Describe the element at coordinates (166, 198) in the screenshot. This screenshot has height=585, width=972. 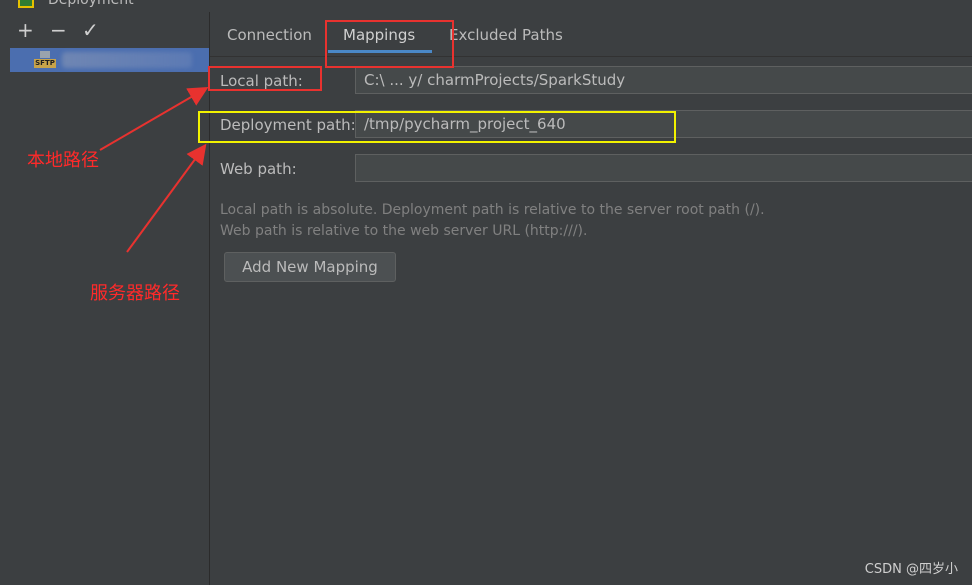
I see `arrow-to-deployment-path` at that location.